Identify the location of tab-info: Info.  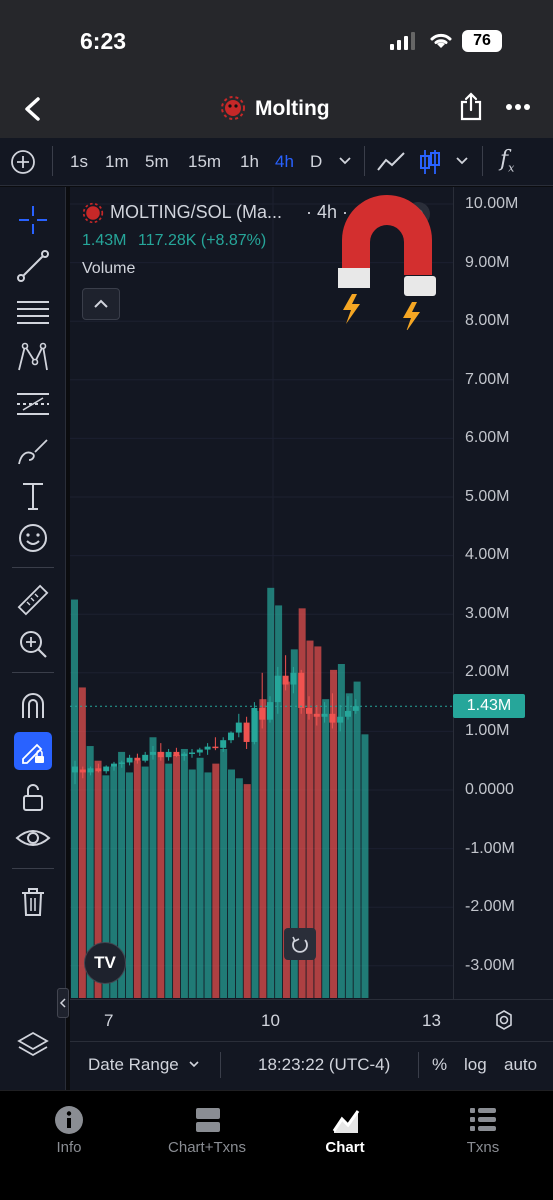
(69, 1147).